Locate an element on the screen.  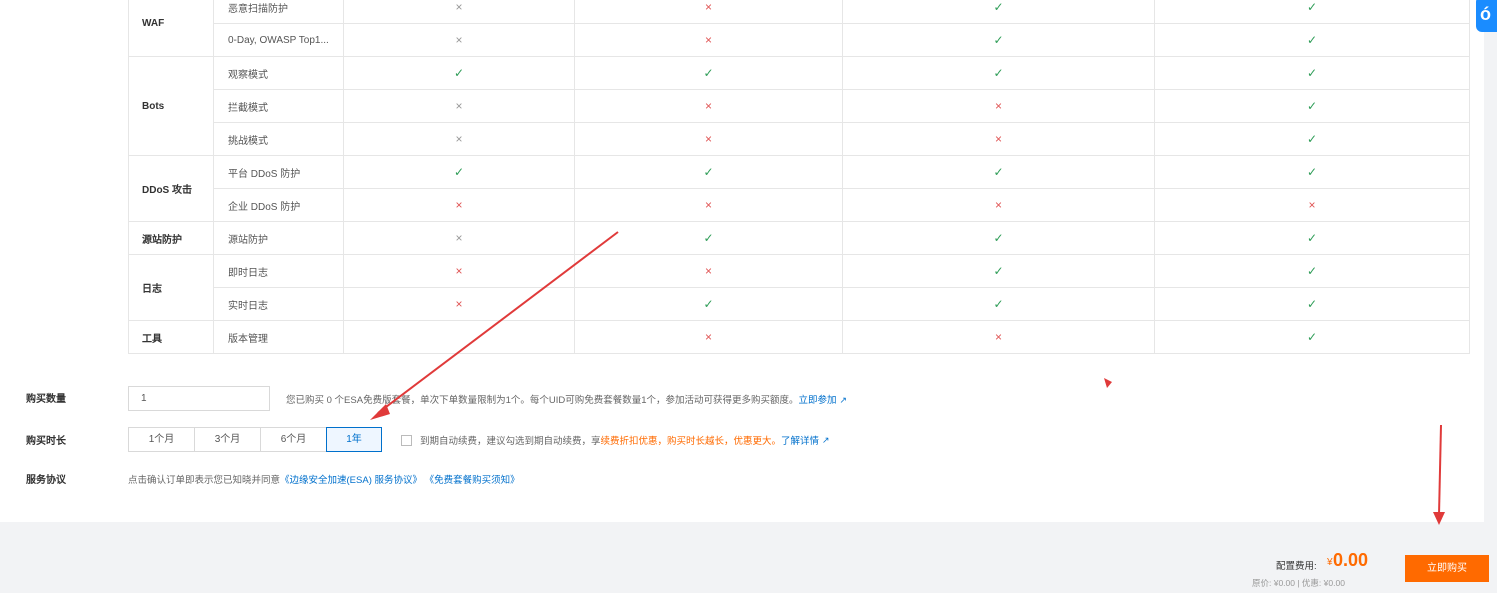
feature-group-label: 日志 is located at coordinates (171, 287).